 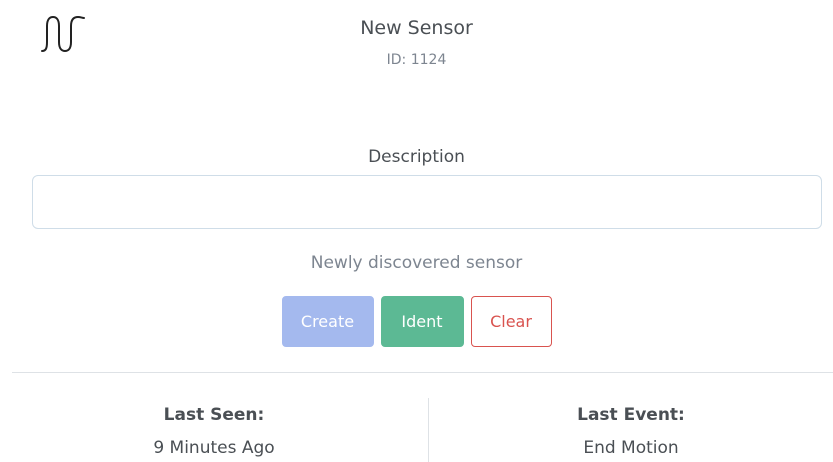 I want to click on last-event-value: End Motion, so click(x=631, y=448).